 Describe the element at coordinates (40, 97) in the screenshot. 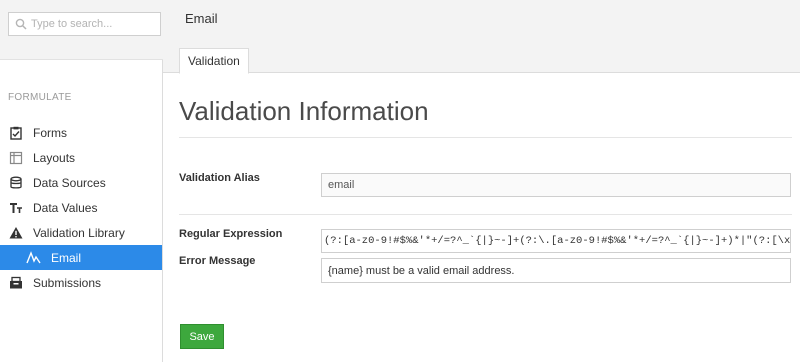

I see `section-label: FORMULATE` at that location.